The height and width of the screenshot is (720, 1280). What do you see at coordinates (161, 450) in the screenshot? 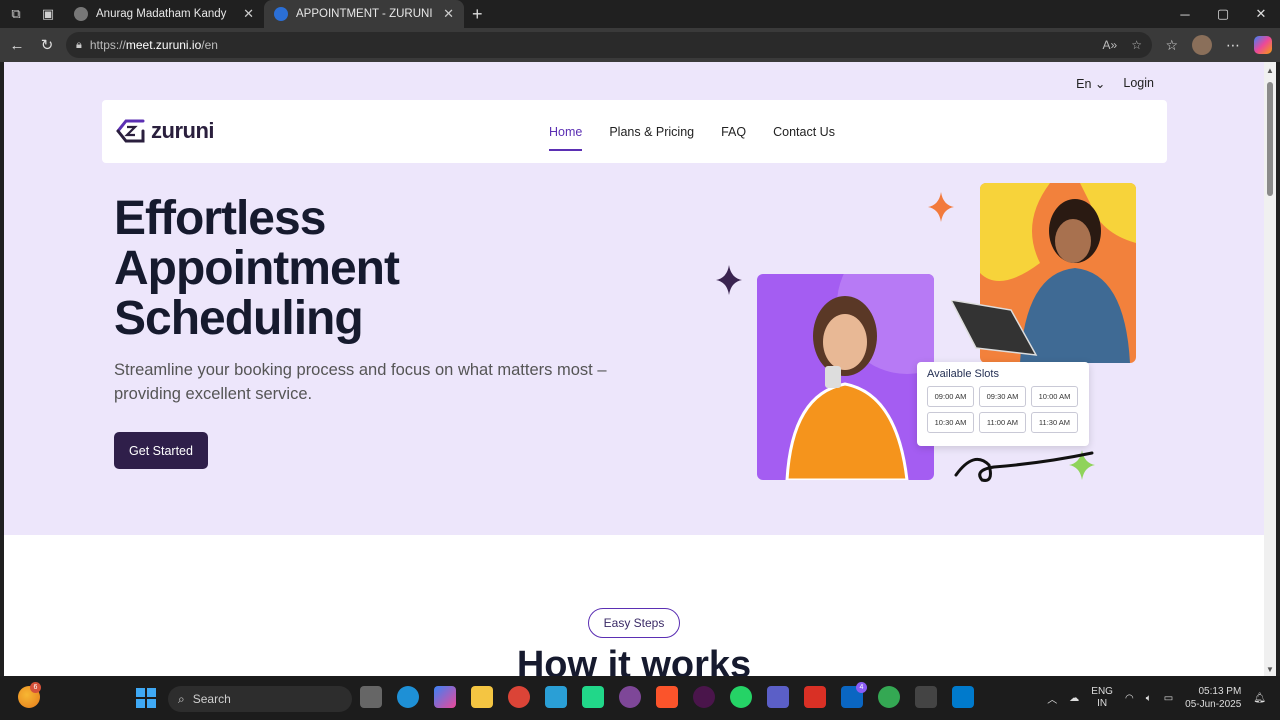
I see `get-started-button: Get Started` at bounding box center [161, 450].